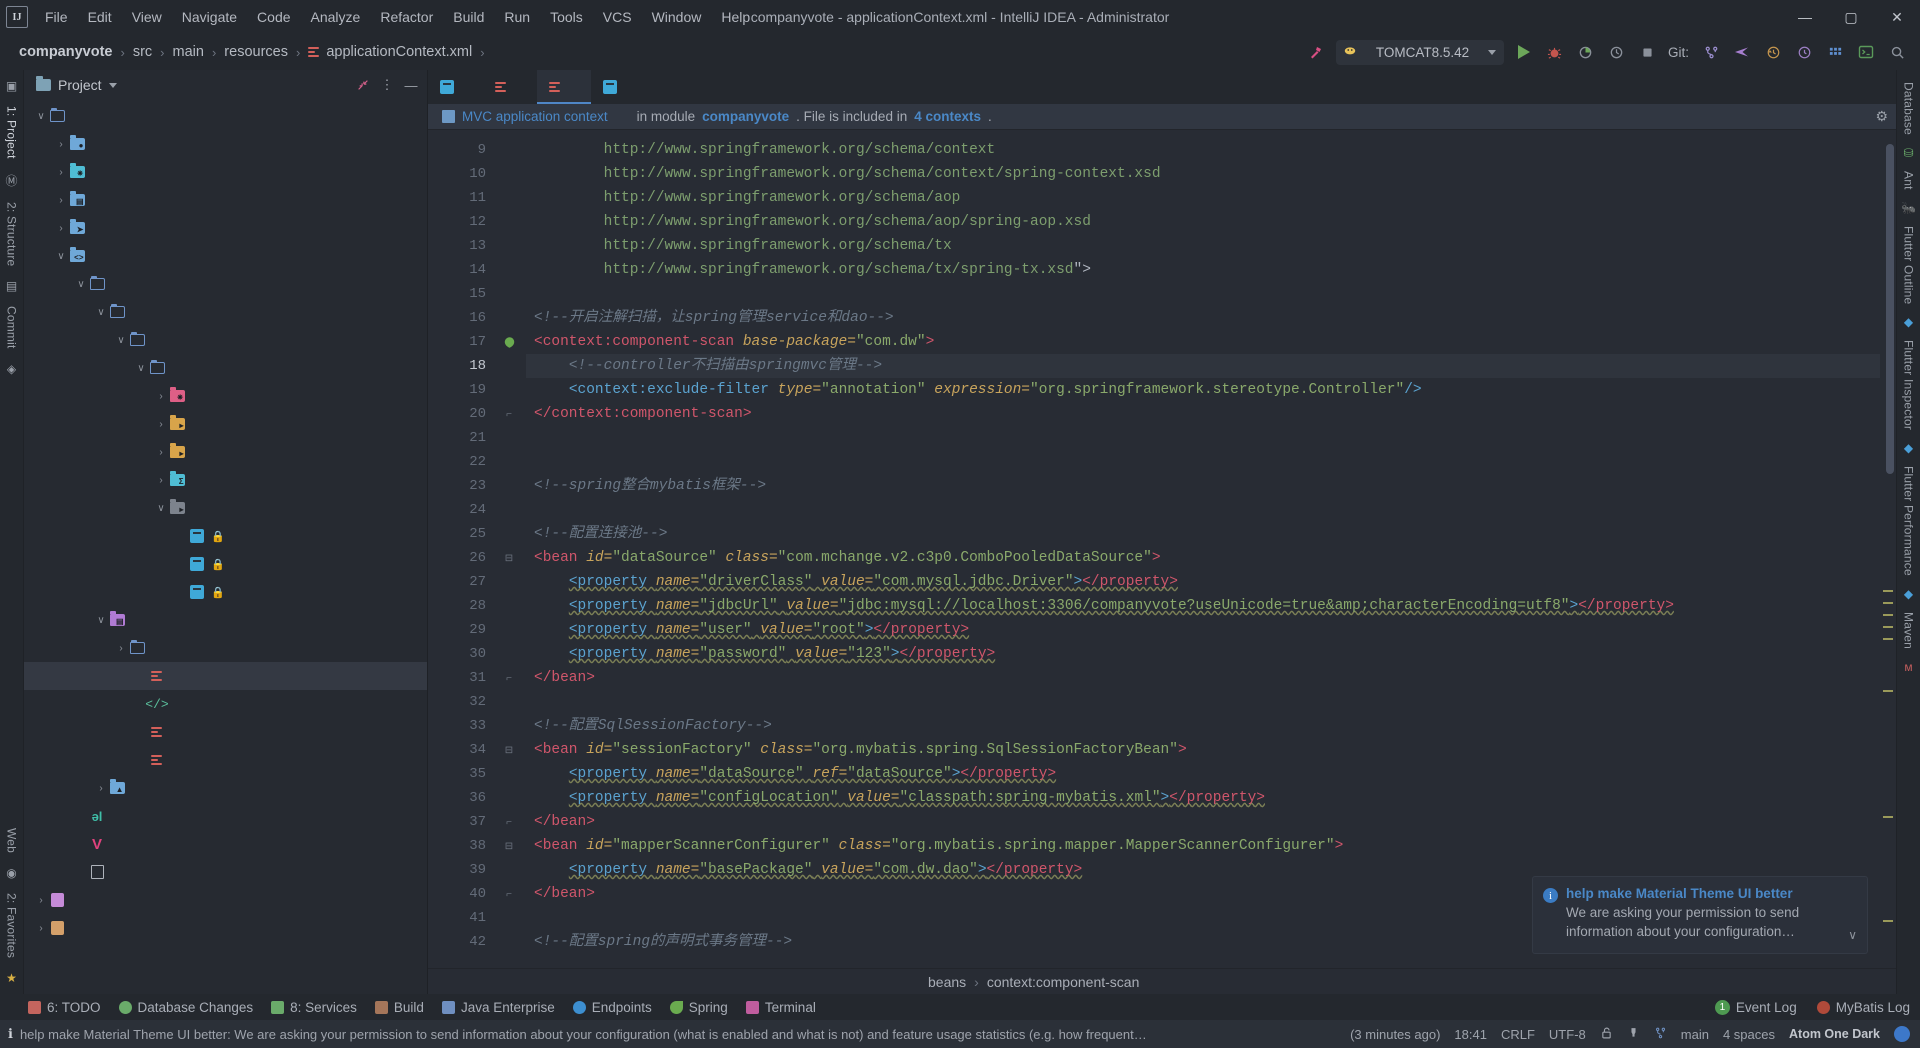 The height and width of the screenshot is (1048, 1920). I want to click on chevron-down-icon, so click(112, 85).